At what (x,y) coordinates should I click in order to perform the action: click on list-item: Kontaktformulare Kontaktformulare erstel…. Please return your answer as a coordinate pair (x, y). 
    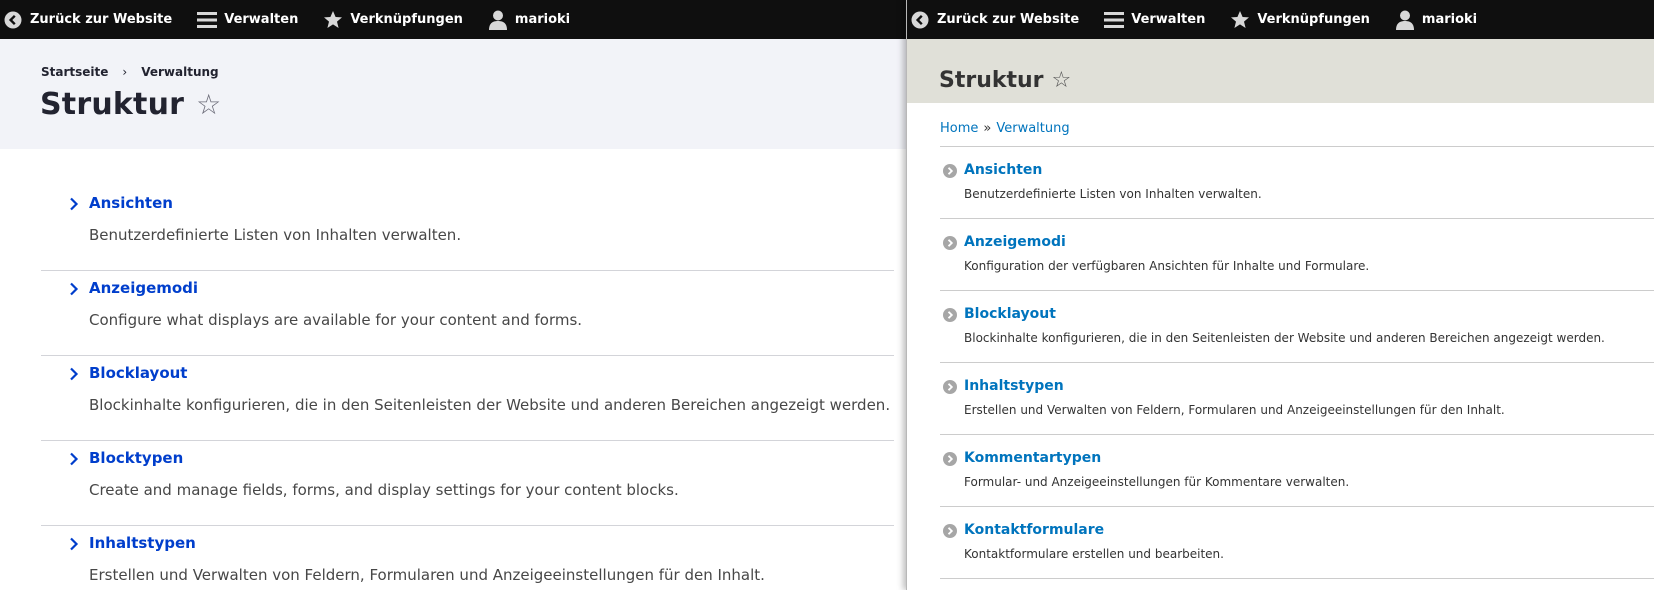
    Looking at the image, I should click on (1297, 543).